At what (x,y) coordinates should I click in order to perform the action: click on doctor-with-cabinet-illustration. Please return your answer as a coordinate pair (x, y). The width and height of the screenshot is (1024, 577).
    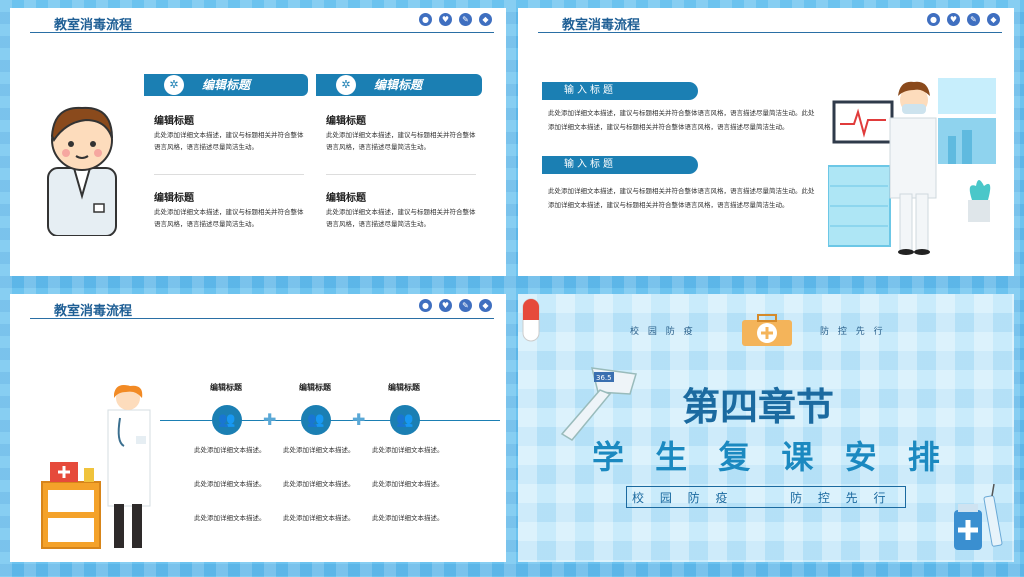
    Looking at the image, I should click on (96, 467).